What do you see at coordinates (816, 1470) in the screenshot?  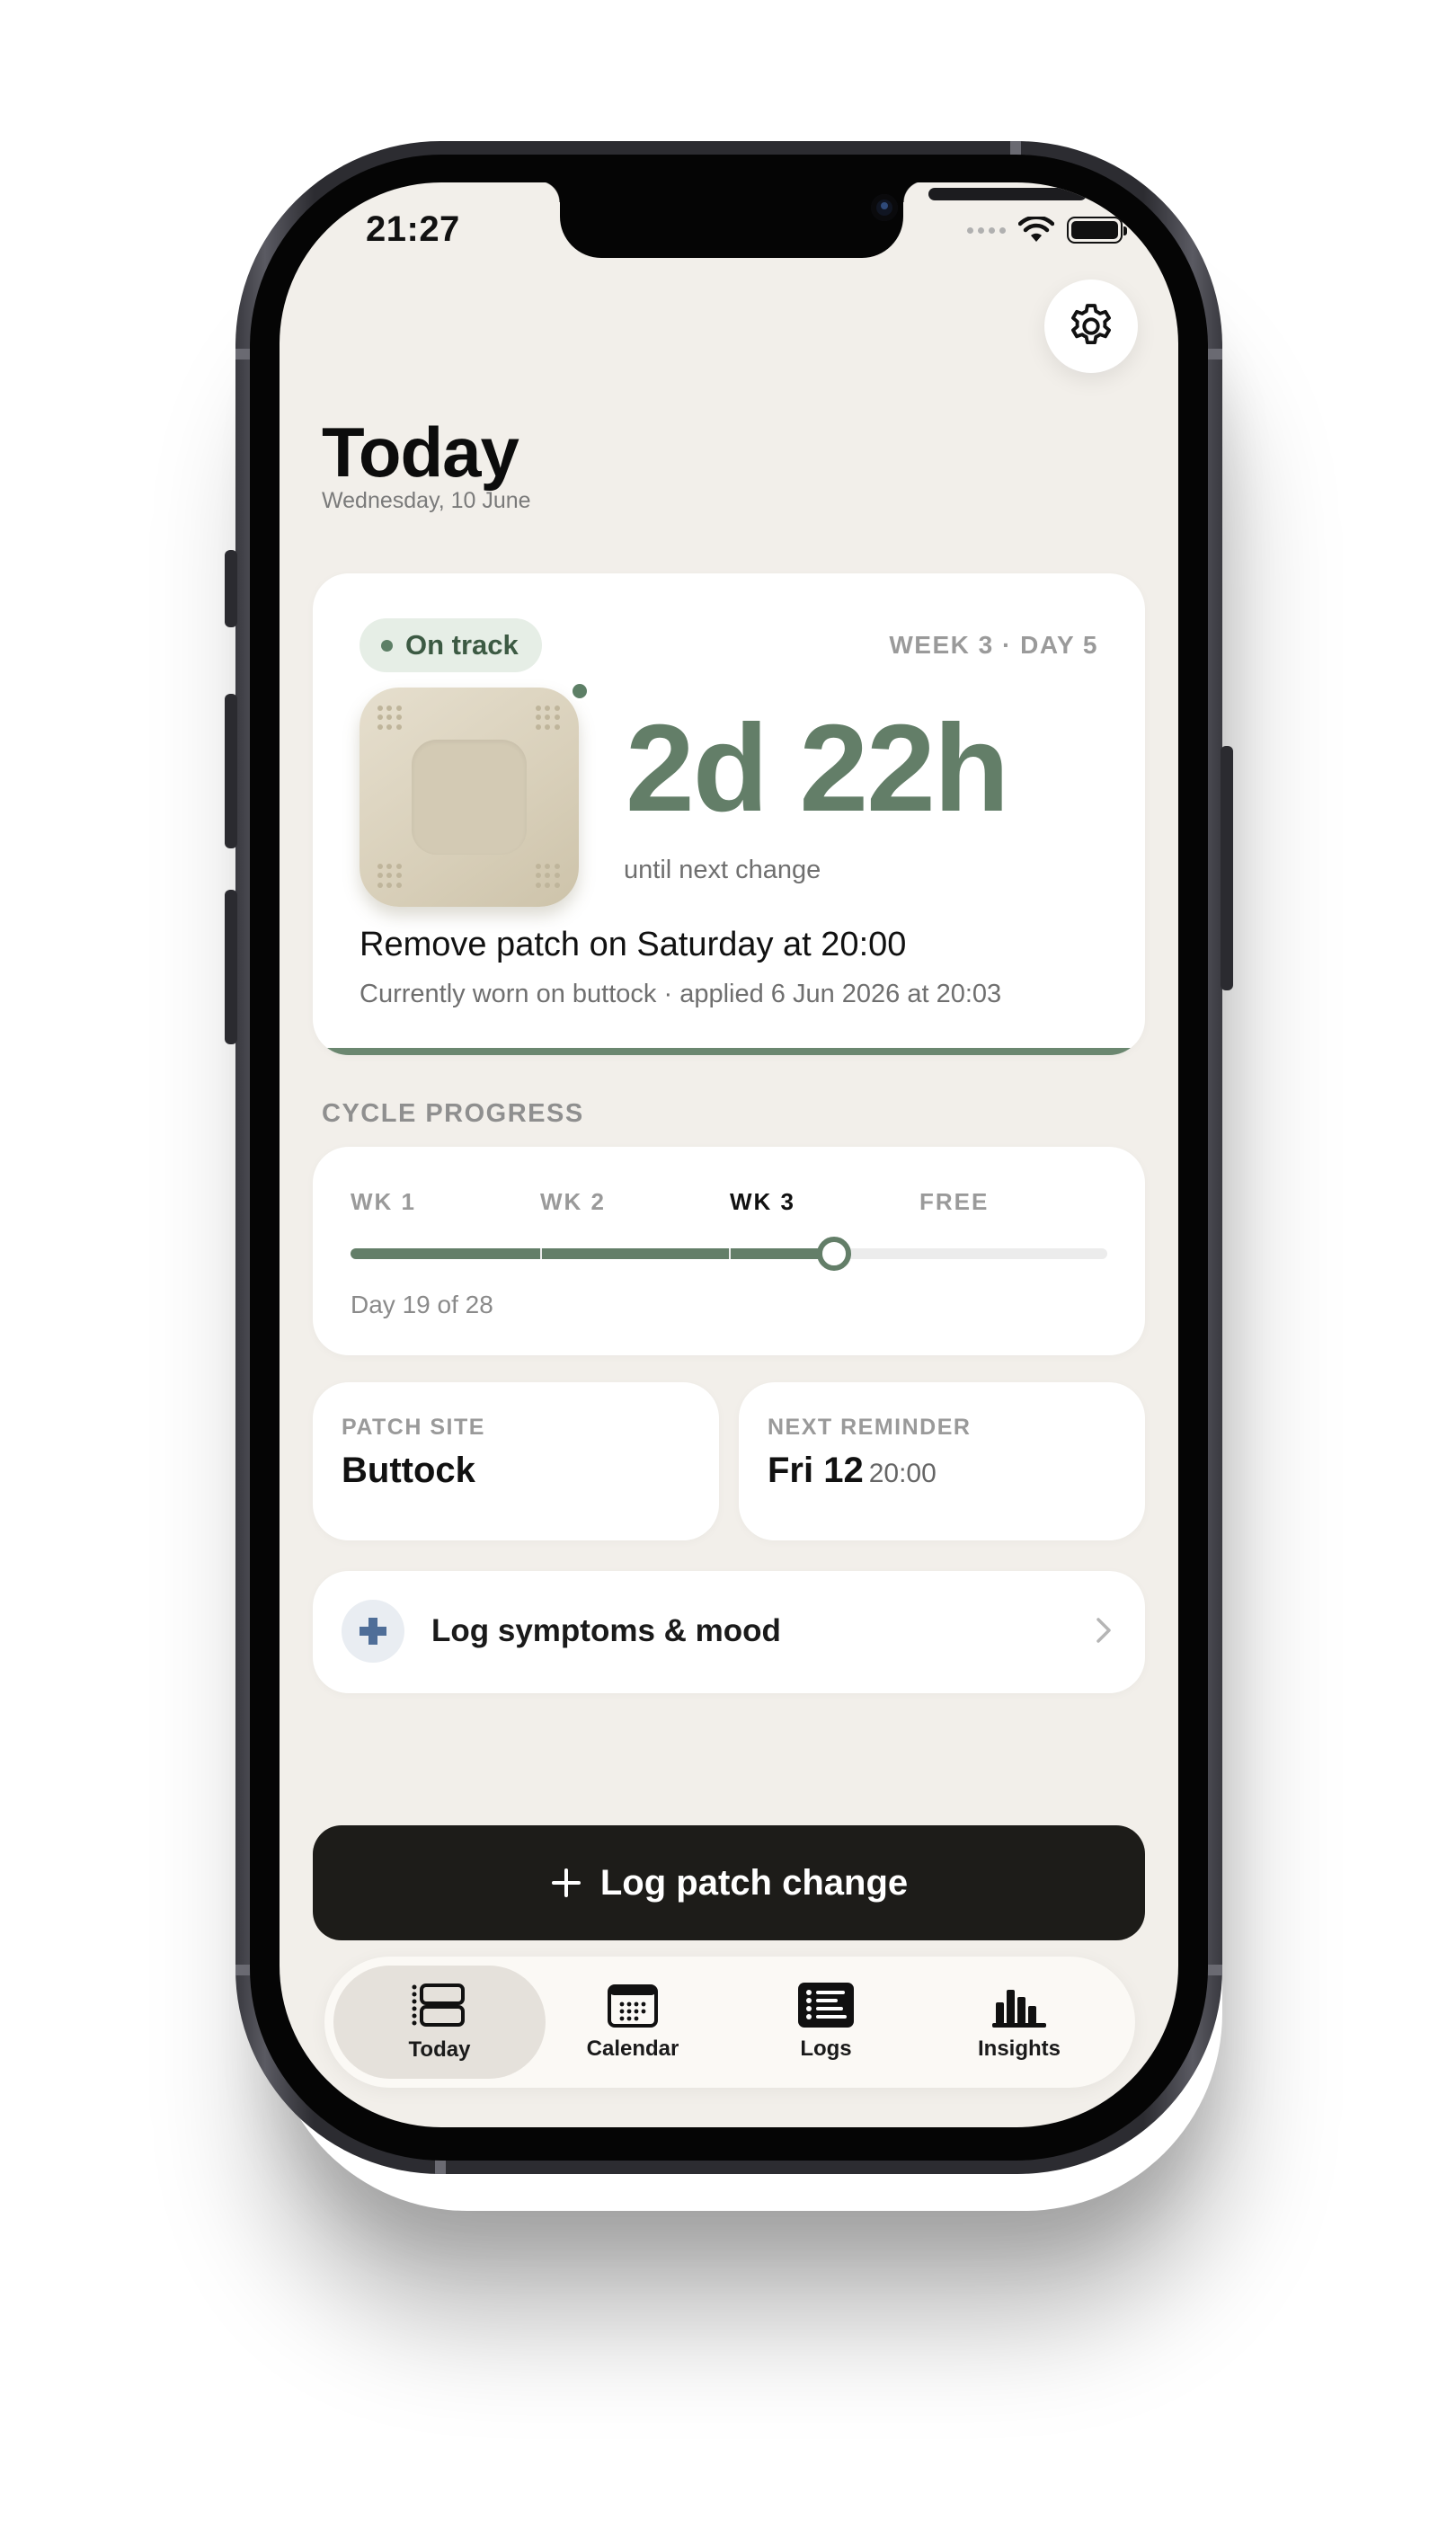 I see `next-reminder-day: Fri 12` at bounding box center [816, 1470].